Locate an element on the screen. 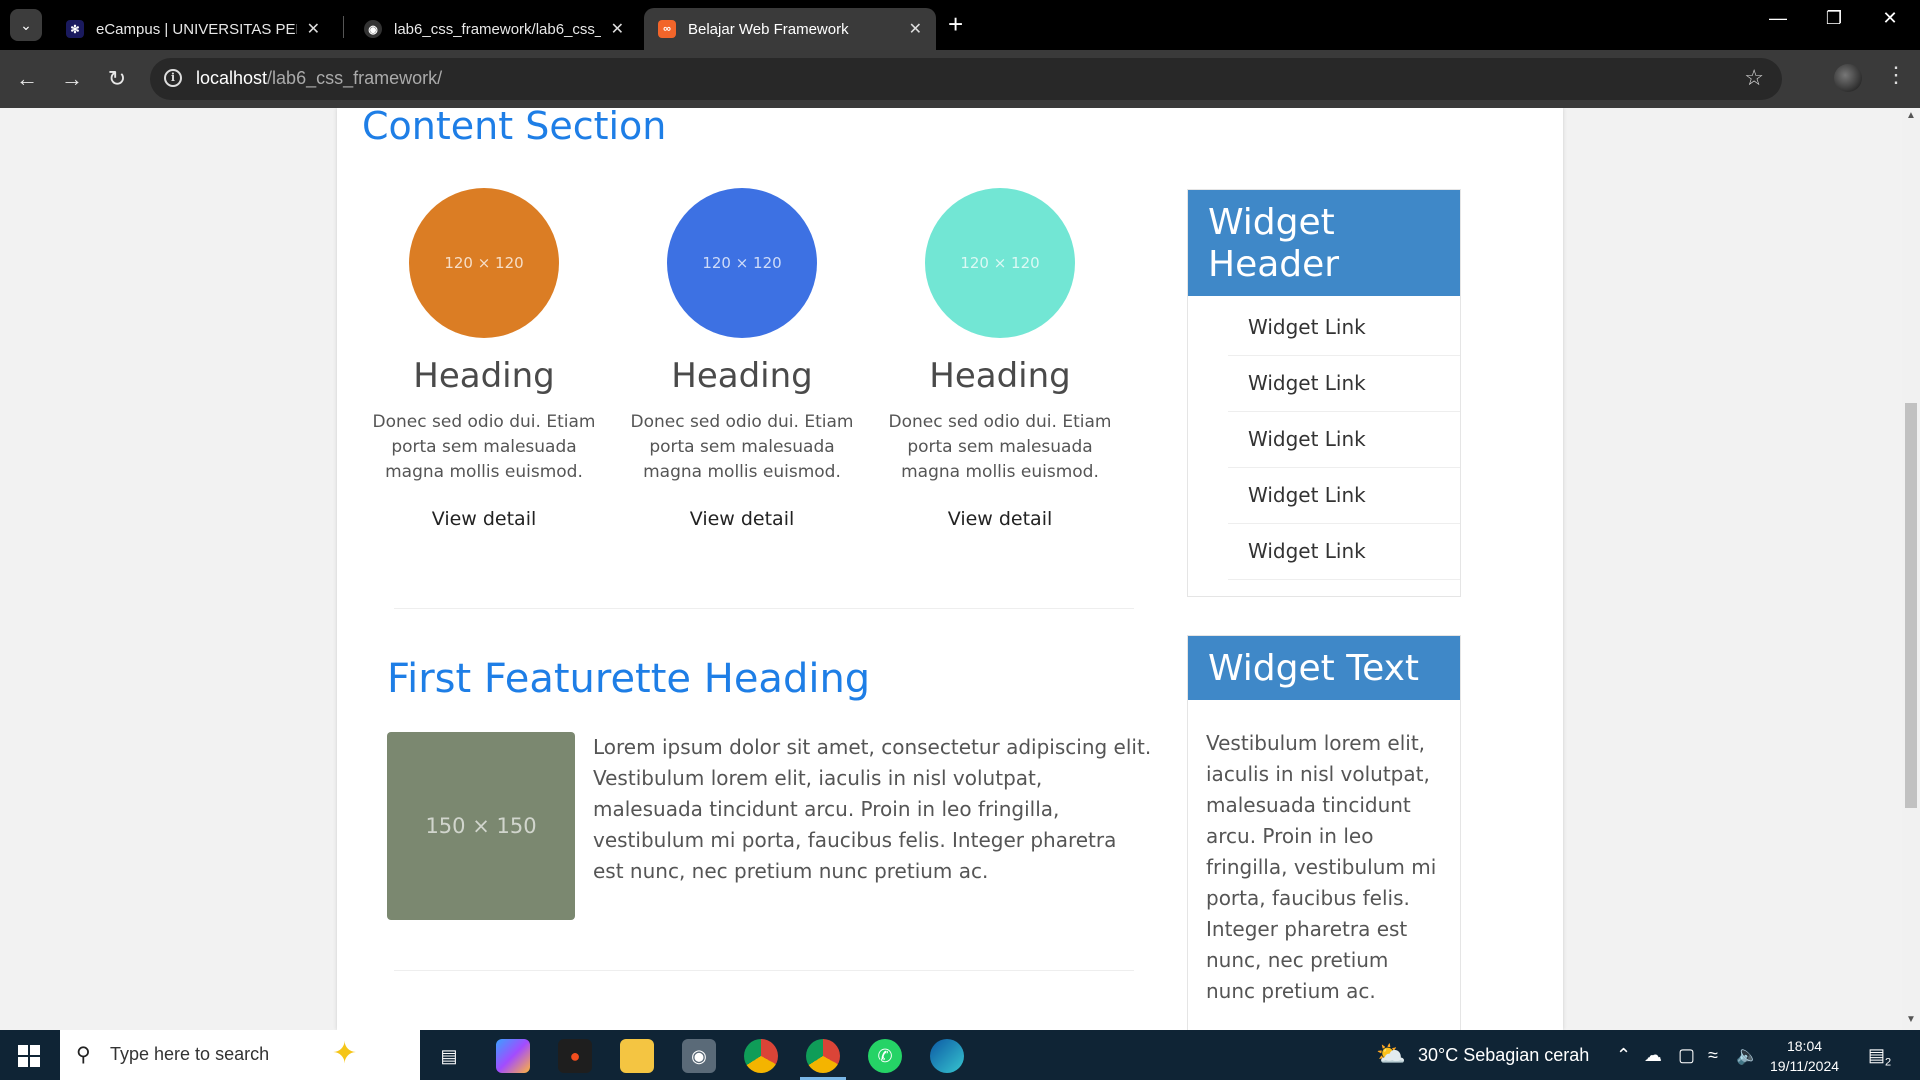 The image size is (1920, 1080). tab-title: eCampus | UNIVERSITAS PELITA is located at coordinates (196, 29).